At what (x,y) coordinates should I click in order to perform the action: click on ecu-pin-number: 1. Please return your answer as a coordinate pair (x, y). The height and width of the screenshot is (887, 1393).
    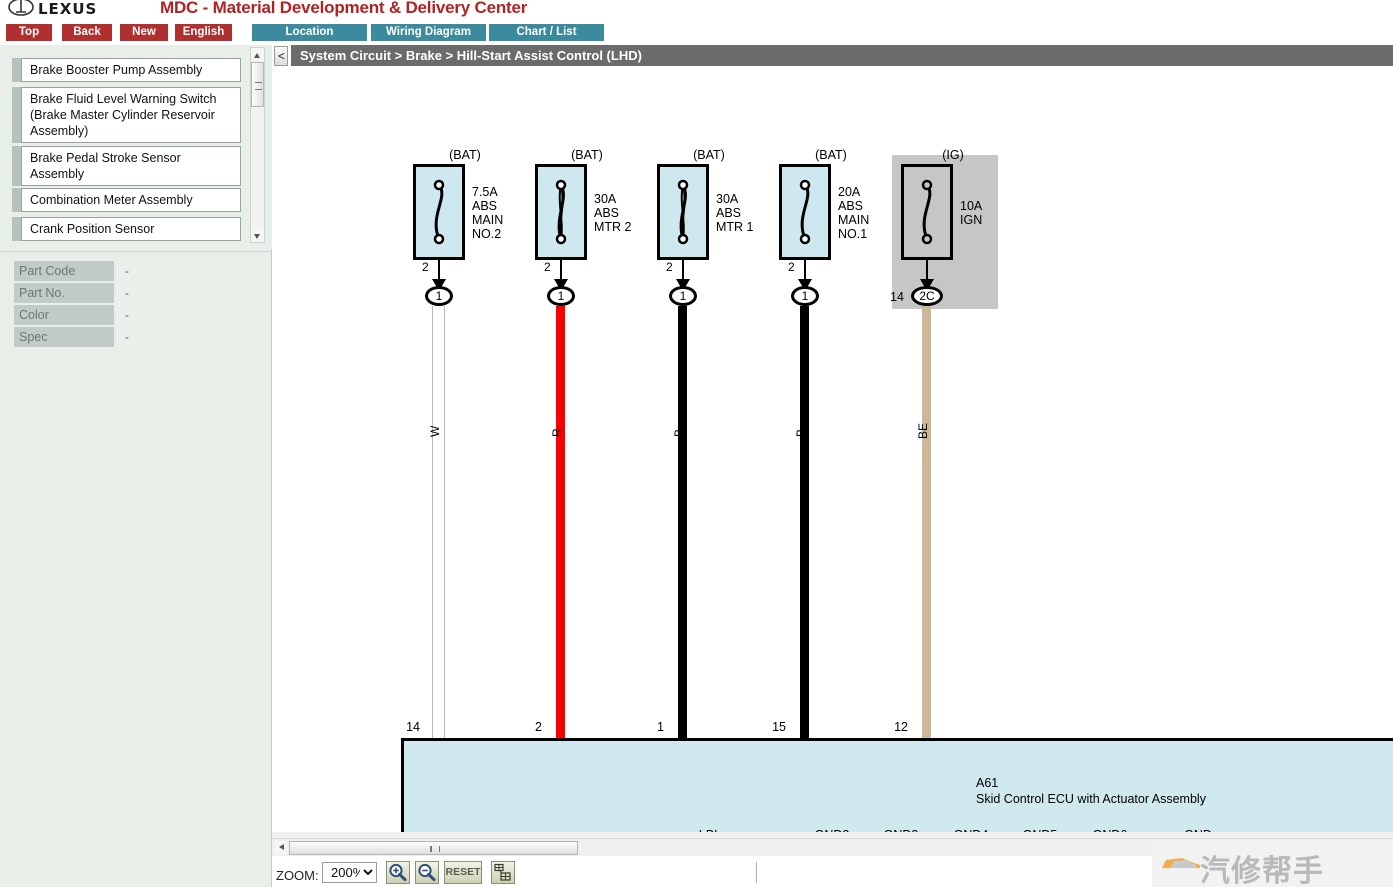
    Looking at the image, I should click on (660, 727).